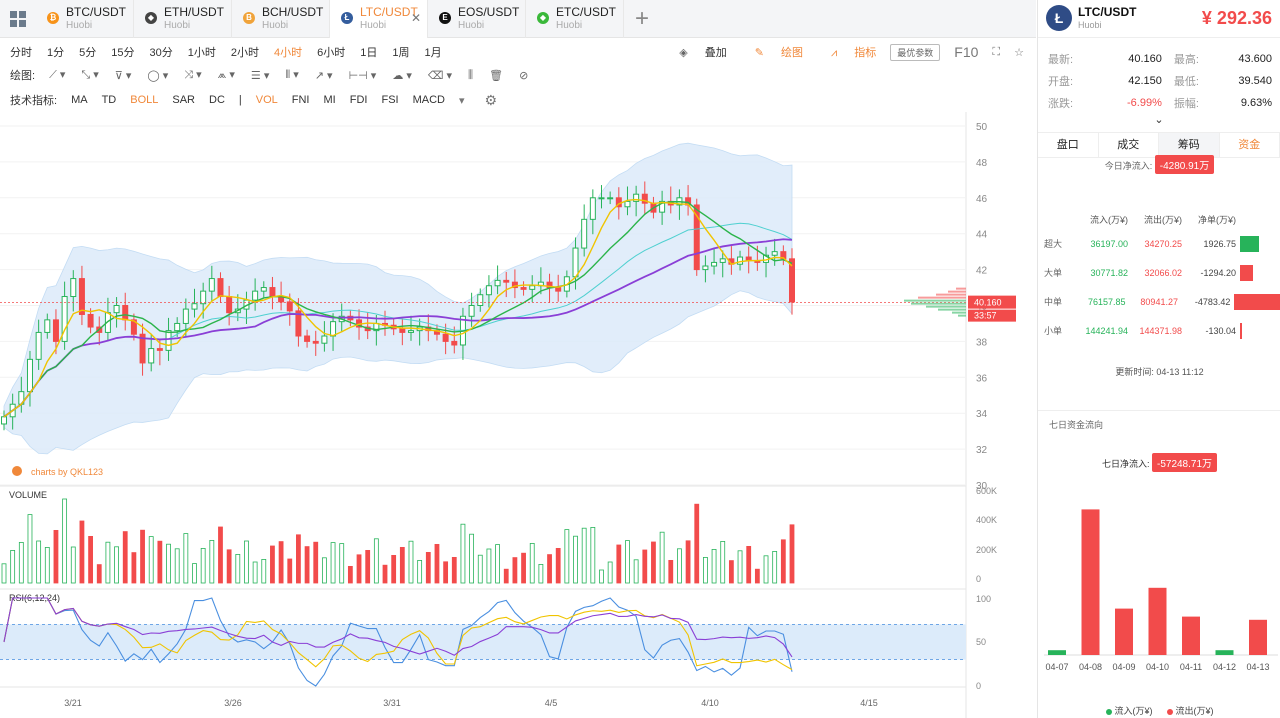 The image size is (1280, 718). I want to click on fib-tool-icon: ⤨ ▾, so click(192, 75).